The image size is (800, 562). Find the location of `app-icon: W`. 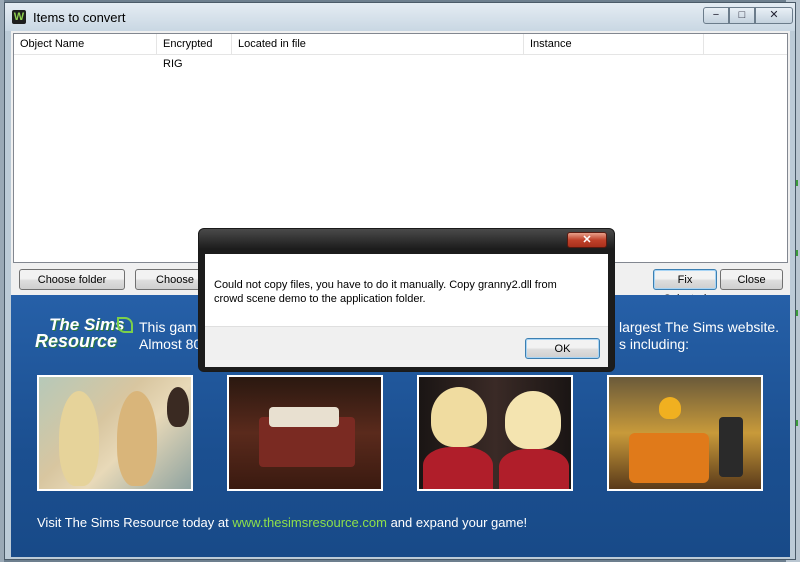

app-icon: W is located at coordinates (19, 17).